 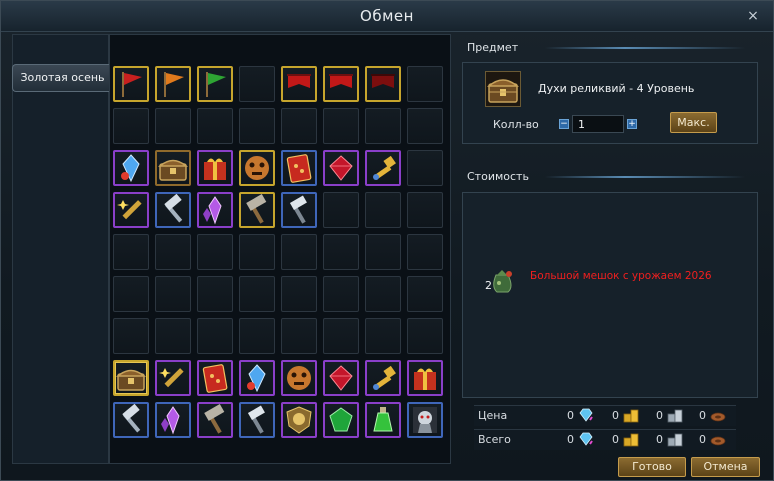 I want to click on treasure-chest-icon, so click(x=503, y=89).